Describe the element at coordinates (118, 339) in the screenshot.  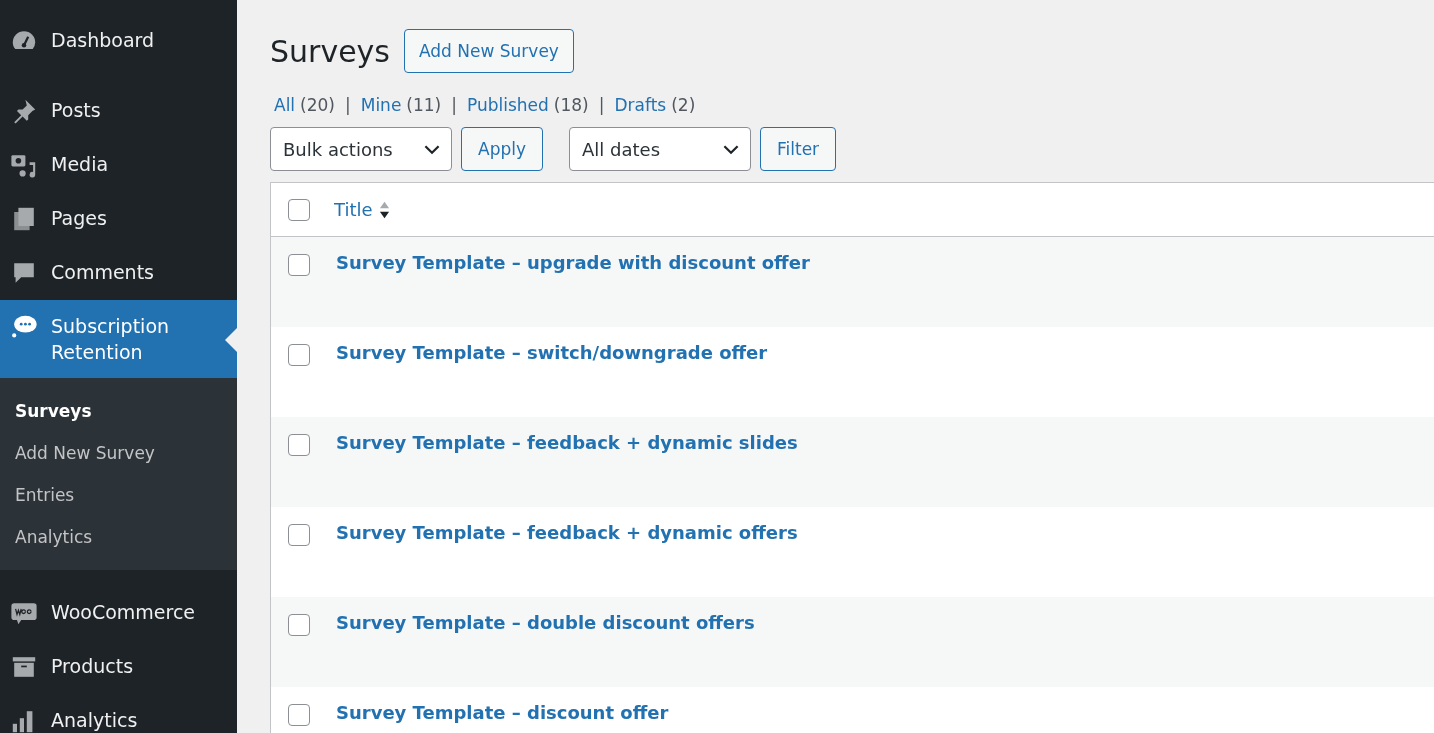
I see `menu-item: Subscription Retention` at that location.